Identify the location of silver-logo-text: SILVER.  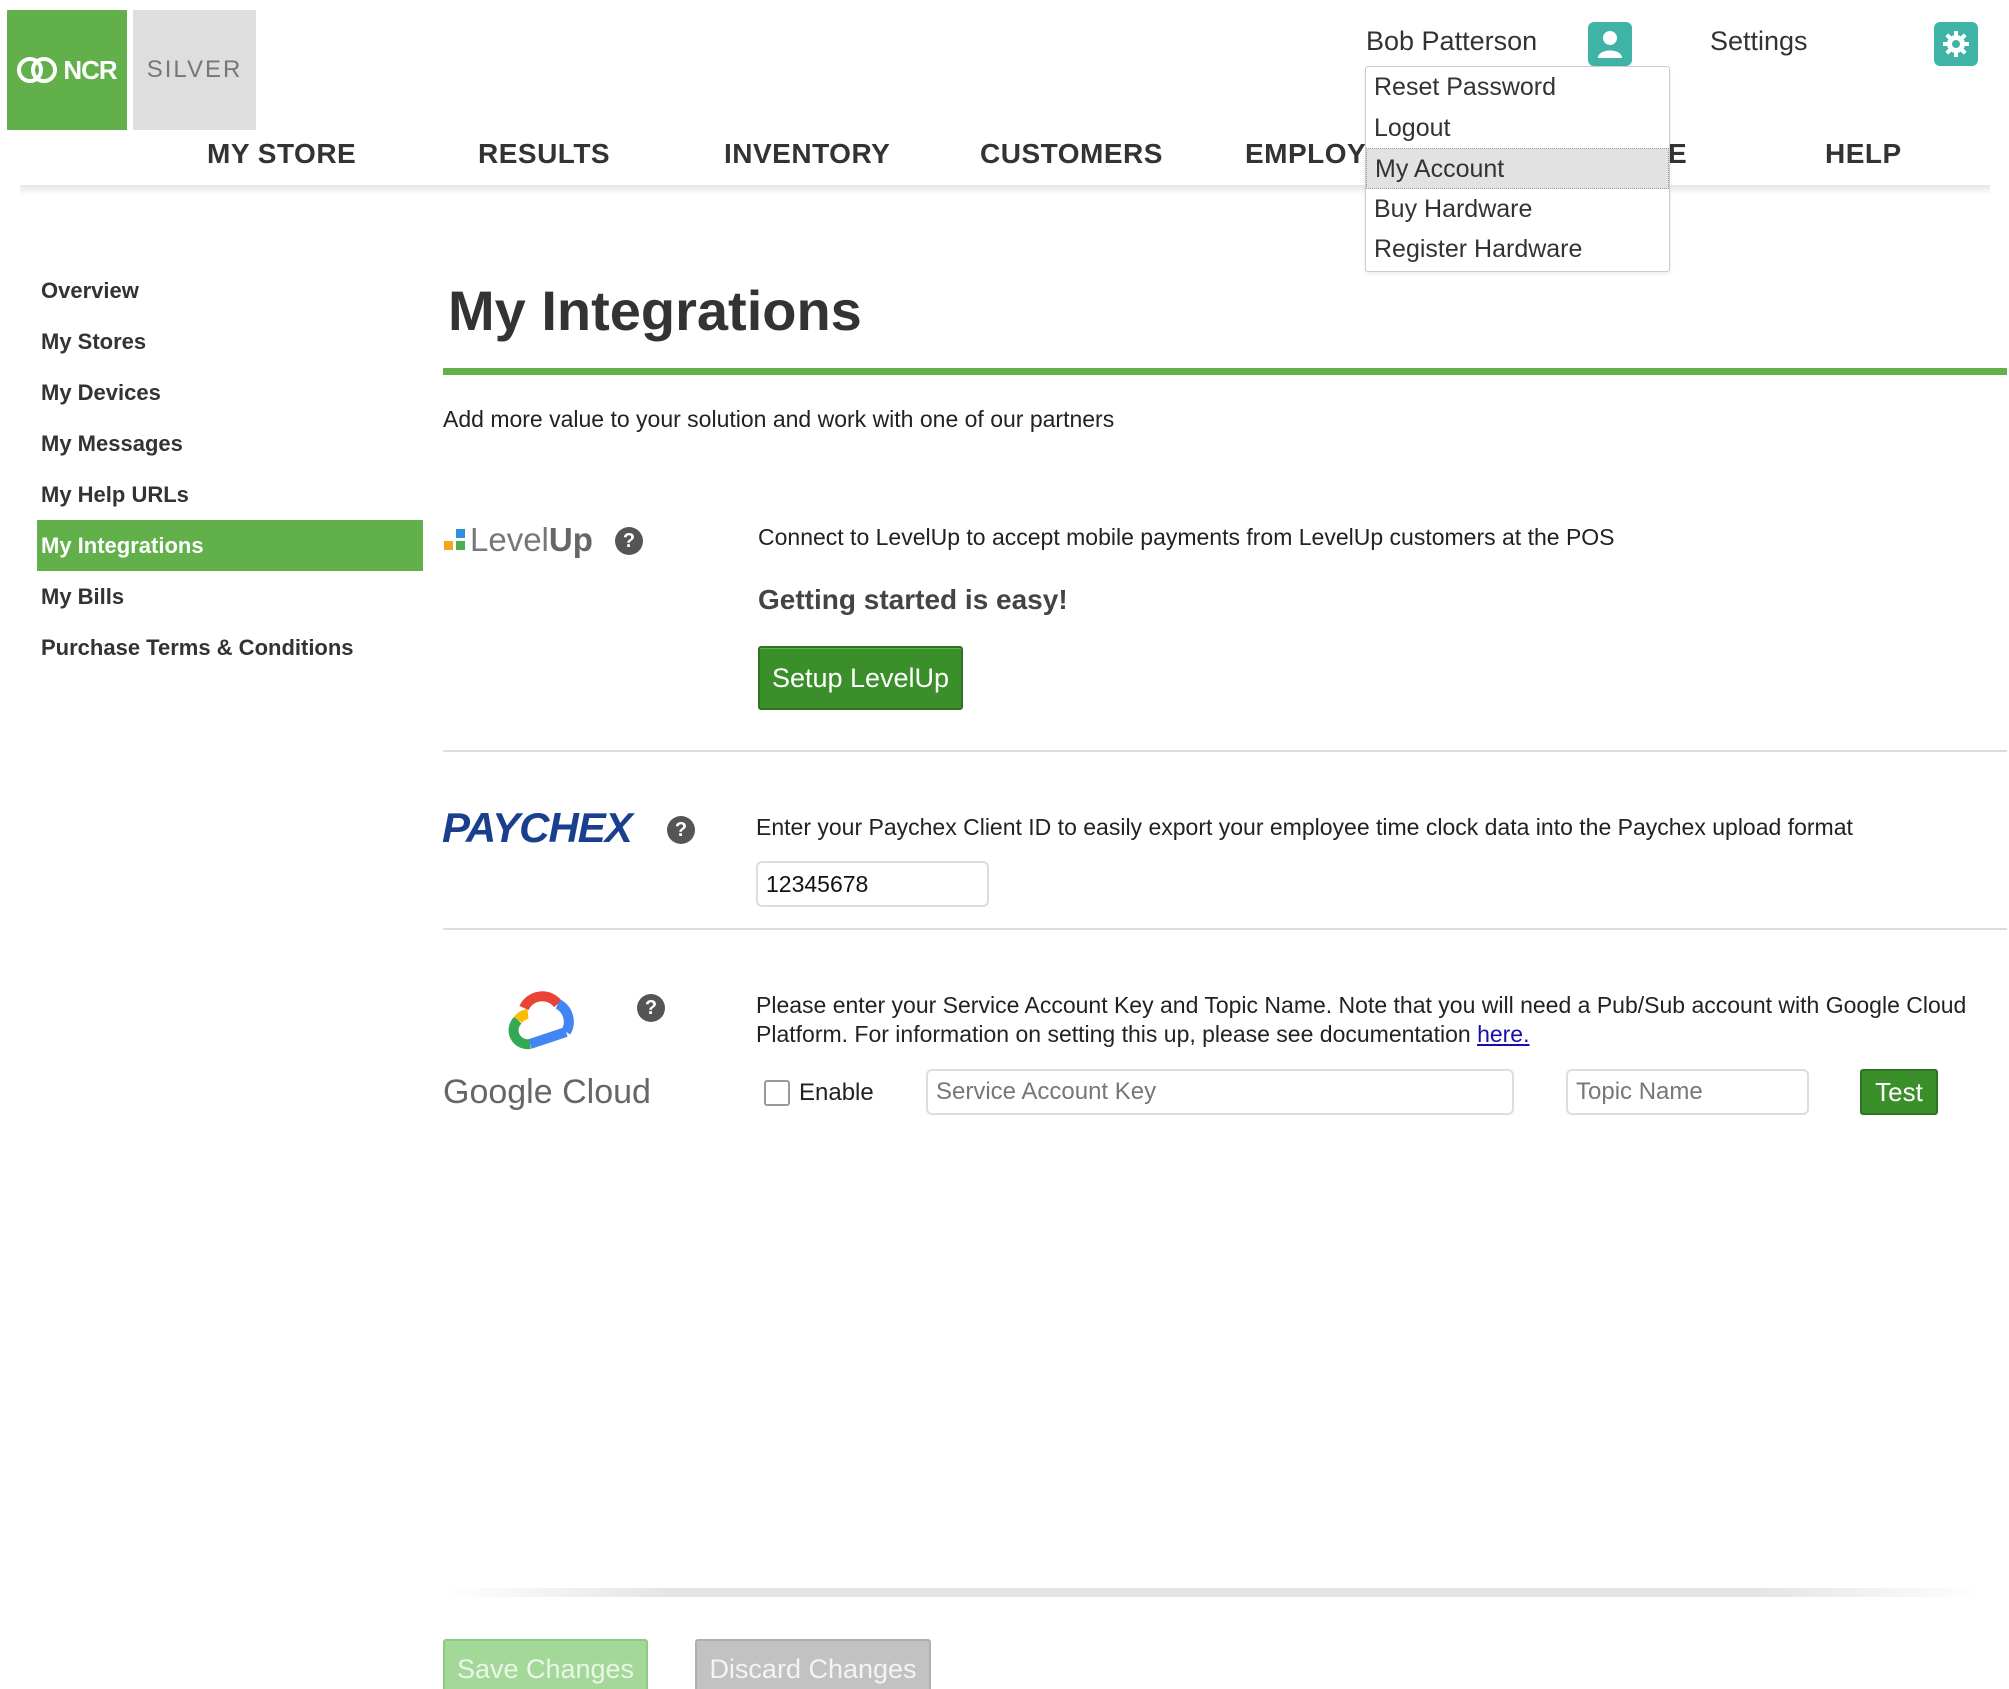
(194, 69).